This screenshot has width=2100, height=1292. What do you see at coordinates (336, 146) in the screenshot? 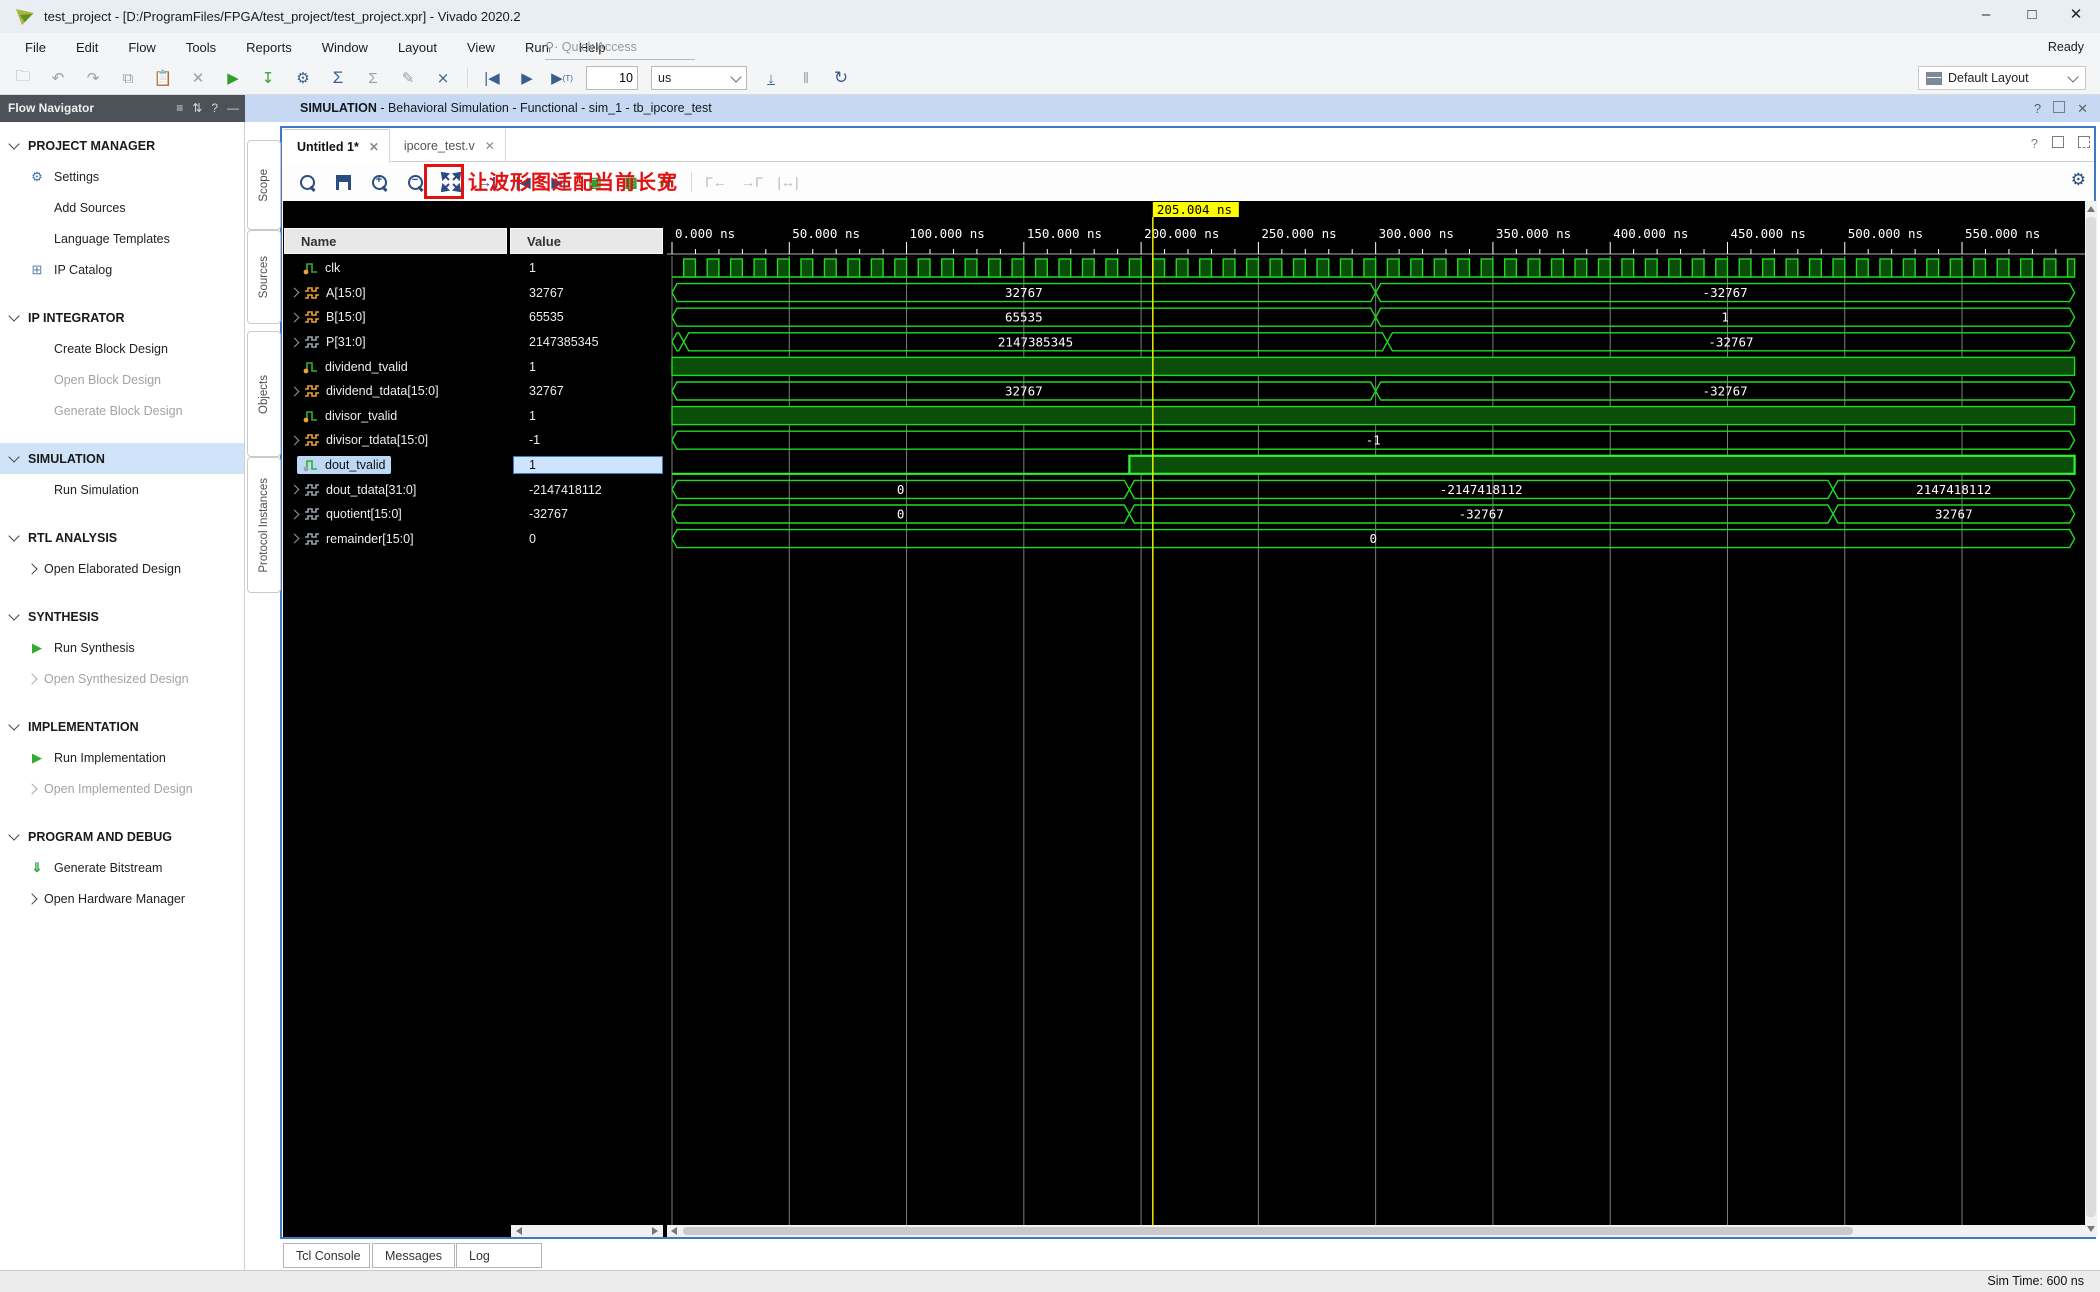
I see `editor-tab-untitled-1-: Untitled 1* ✕` at bounding box center [336, 146].